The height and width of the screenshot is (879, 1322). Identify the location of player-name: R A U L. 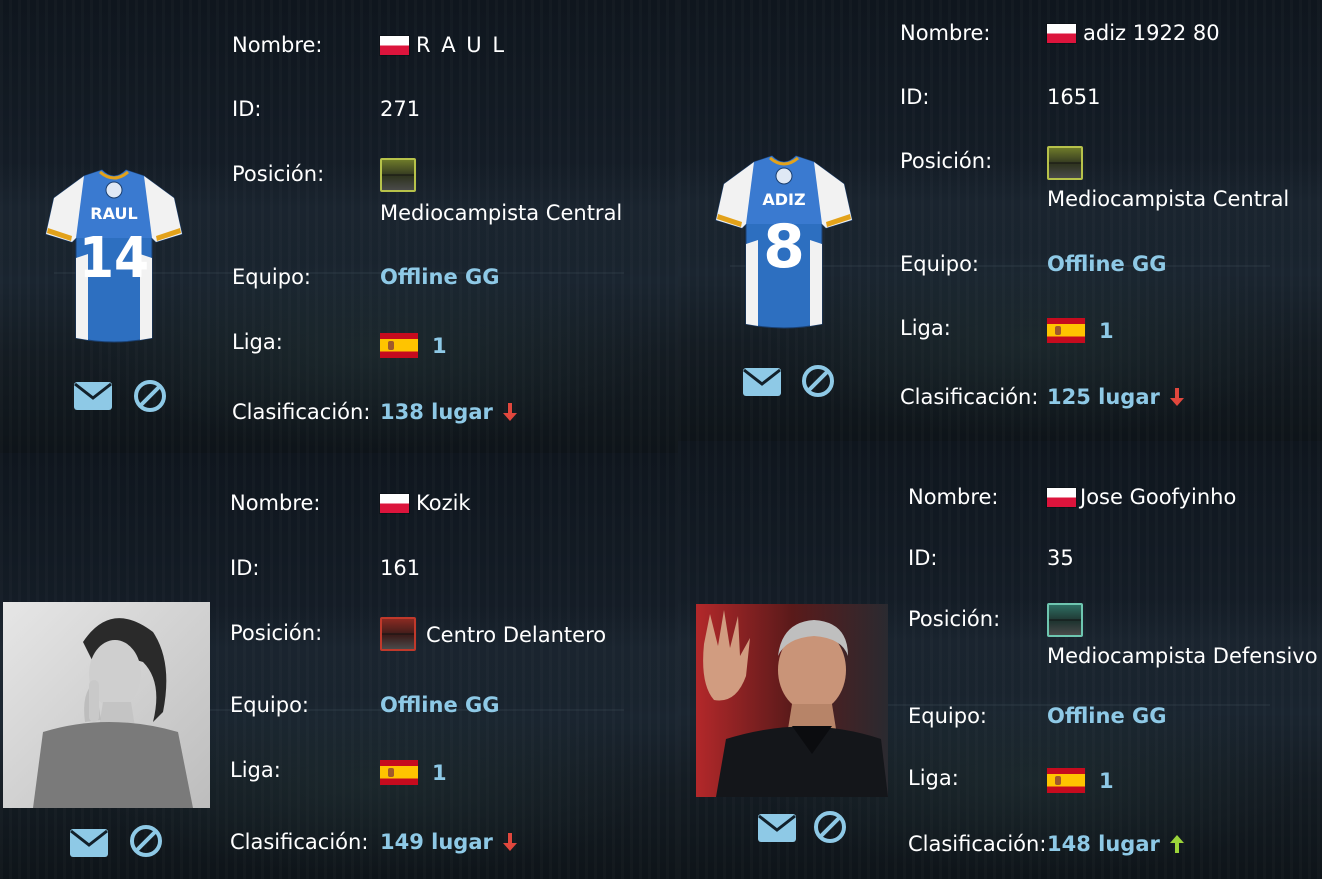
(443, 45).